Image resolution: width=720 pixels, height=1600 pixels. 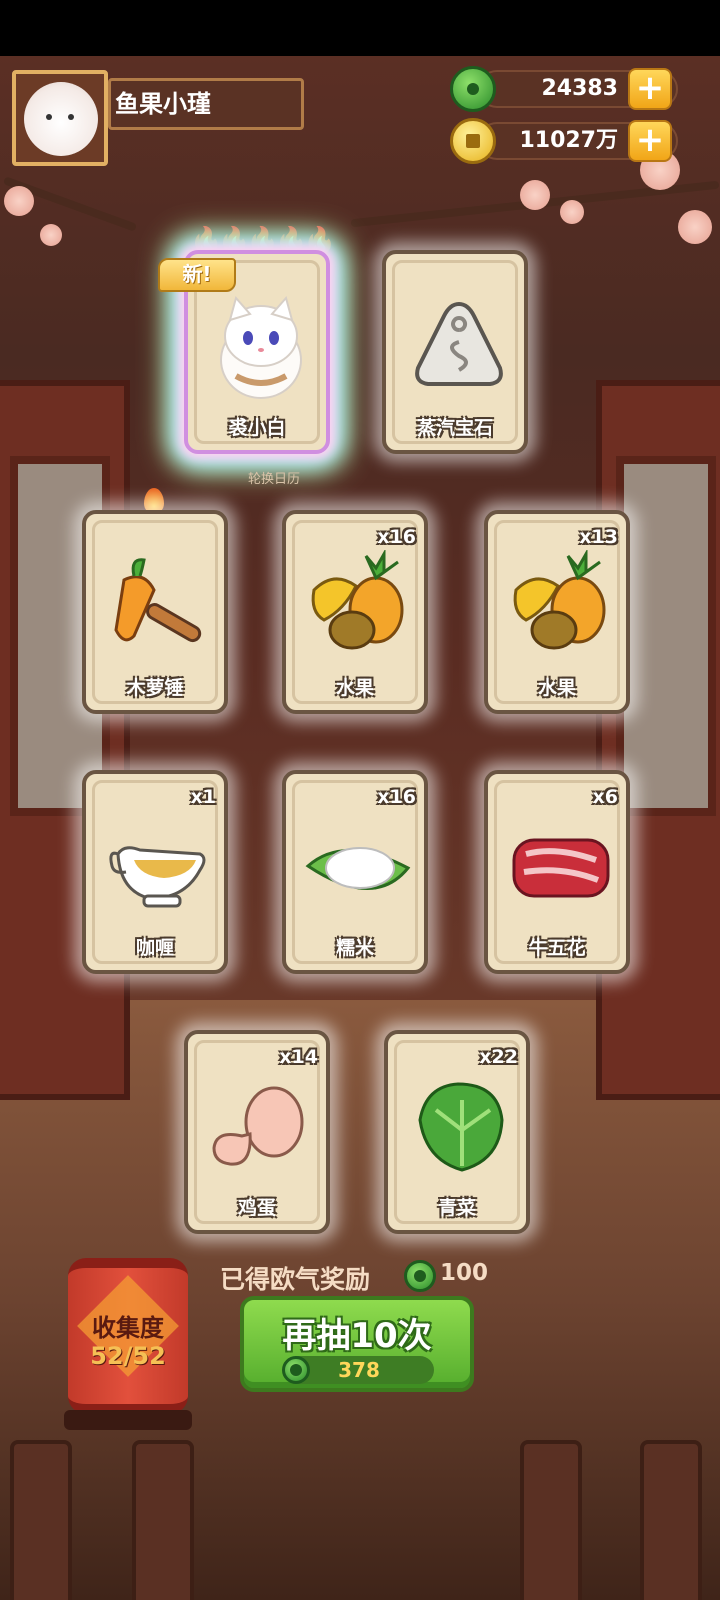 I want to click on avatar-button, so click(x=60, y=118).